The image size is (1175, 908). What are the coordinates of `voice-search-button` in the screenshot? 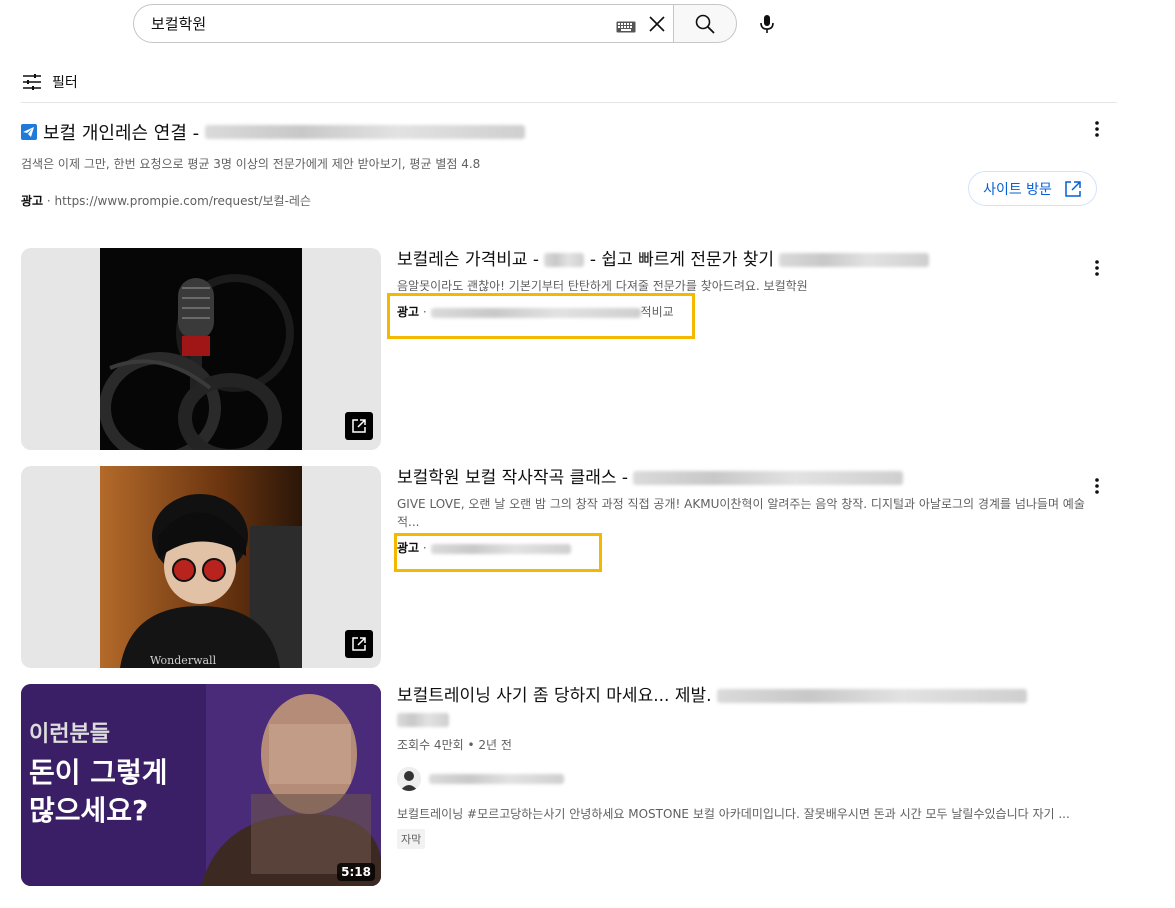 It's located at (766, 23).